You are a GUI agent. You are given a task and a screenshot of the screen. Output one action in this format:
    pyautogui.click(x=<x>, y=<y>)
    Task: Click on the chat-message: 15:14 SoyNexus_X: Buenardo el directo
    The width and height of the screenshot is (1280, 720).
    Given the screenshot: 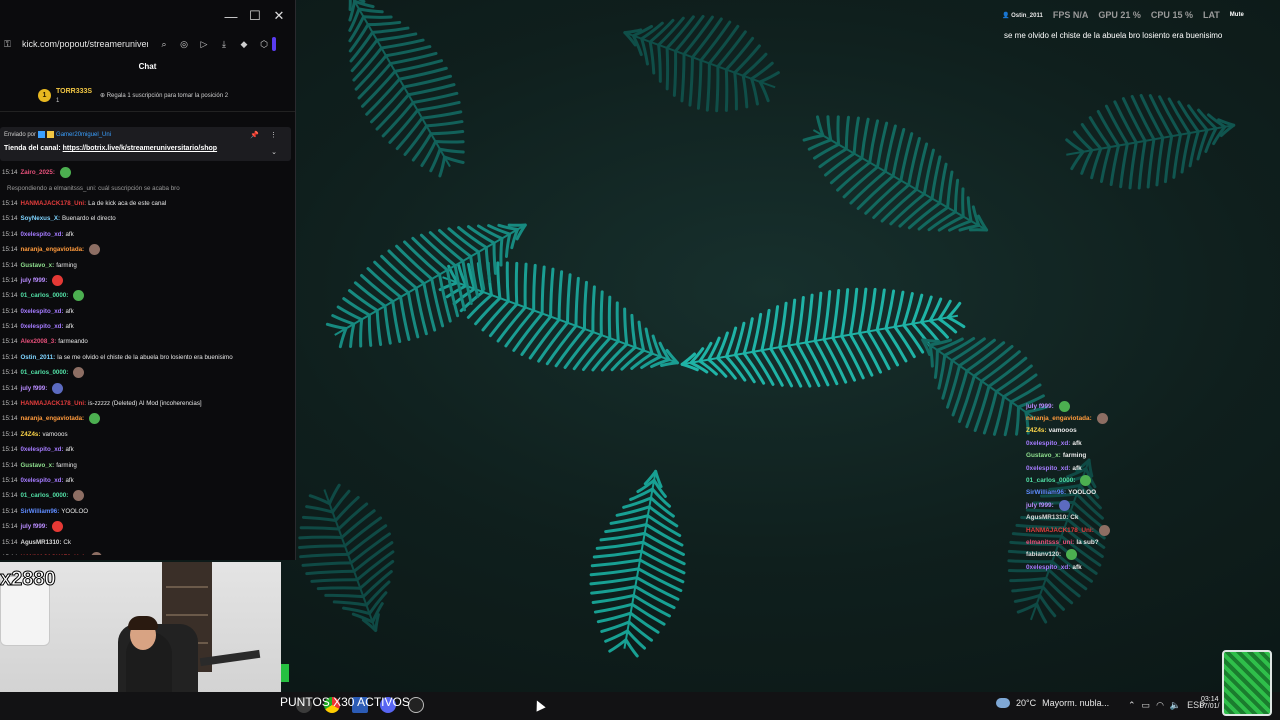 What is the action you would take?
    pyautogui.click(x=145, y=218)
    